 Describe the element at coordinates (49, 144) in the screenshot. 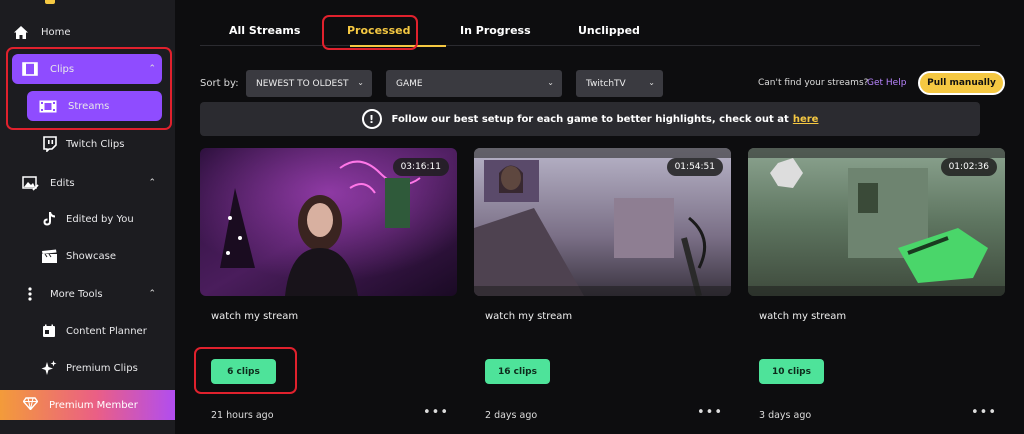

I see `twitch-icon` at that location.